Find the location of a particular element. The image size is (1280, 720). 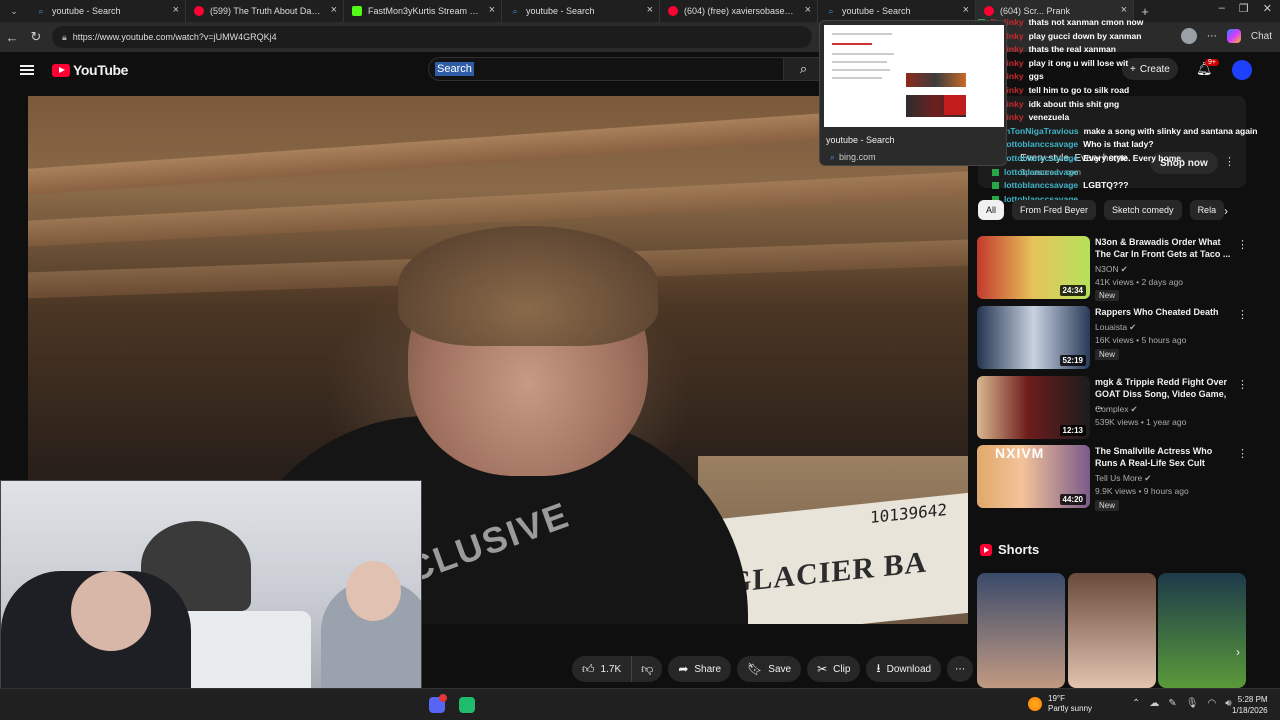

browser-tab: (599) The Truth About Dark Web Da × is located at coordinates (265, 11).